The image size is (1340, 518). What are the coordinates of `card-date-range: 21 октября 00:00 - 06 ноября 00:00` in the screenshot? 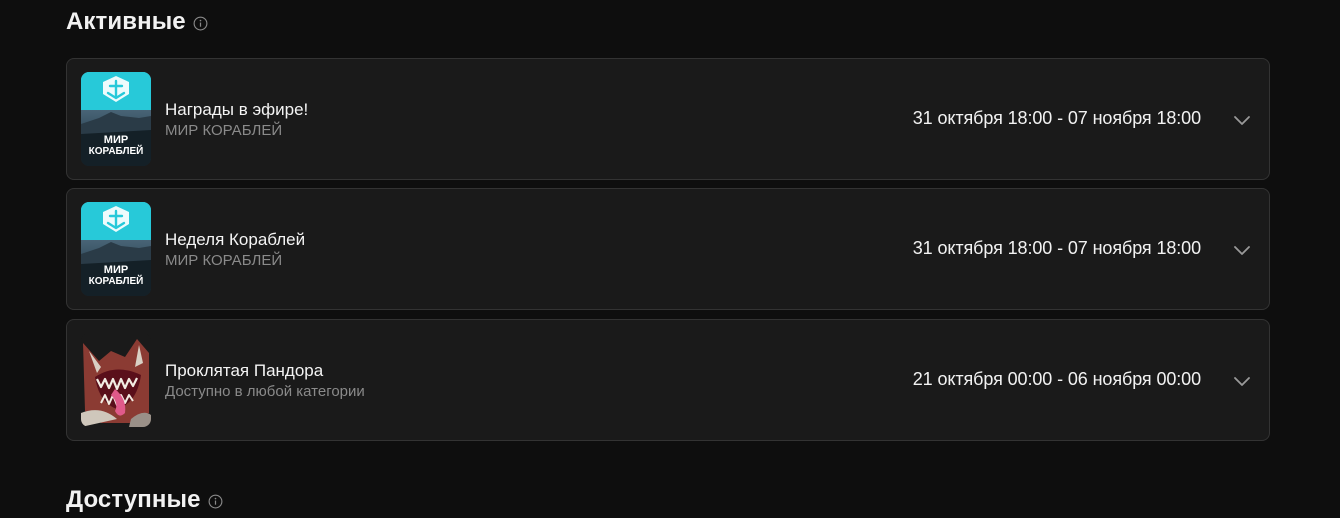 It's located at (1056, 379).